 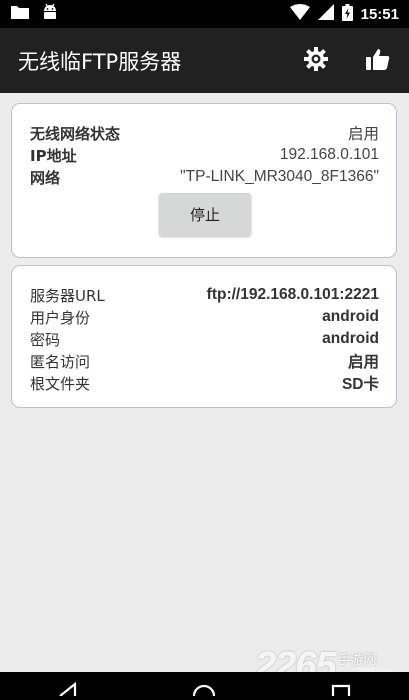 I want to click on network-label: 网络, so click(x=45, y=177).